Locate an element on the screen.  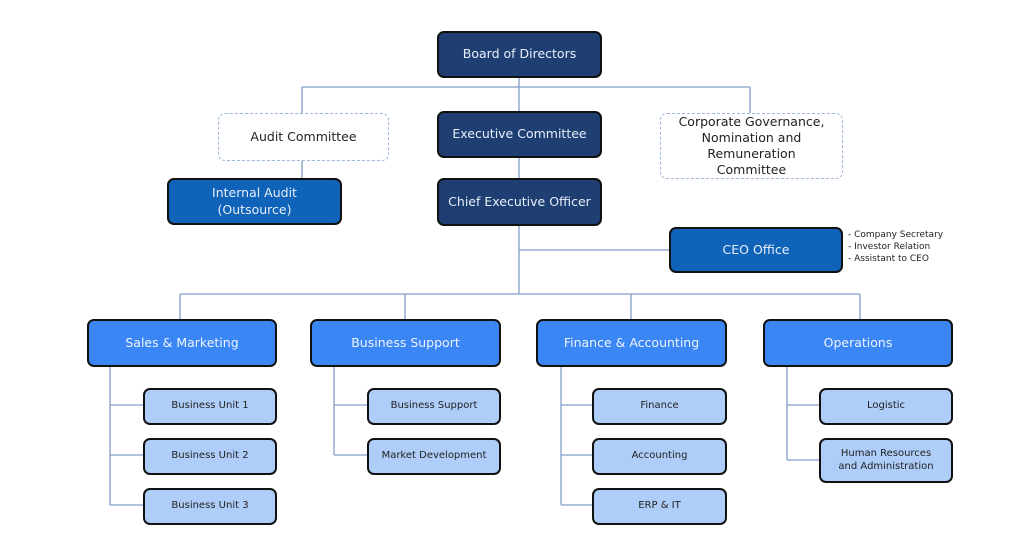
unit-box: Business Unit 1 is located at coordinates (210, 406).